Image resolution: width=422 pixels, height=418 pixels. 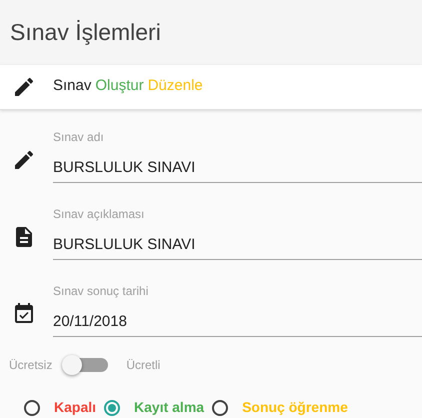 What do you see at coordinates (99, 214) in the screenshot?
I see `field-label: Sınav açıklaması` at bounding box center [99, 214].